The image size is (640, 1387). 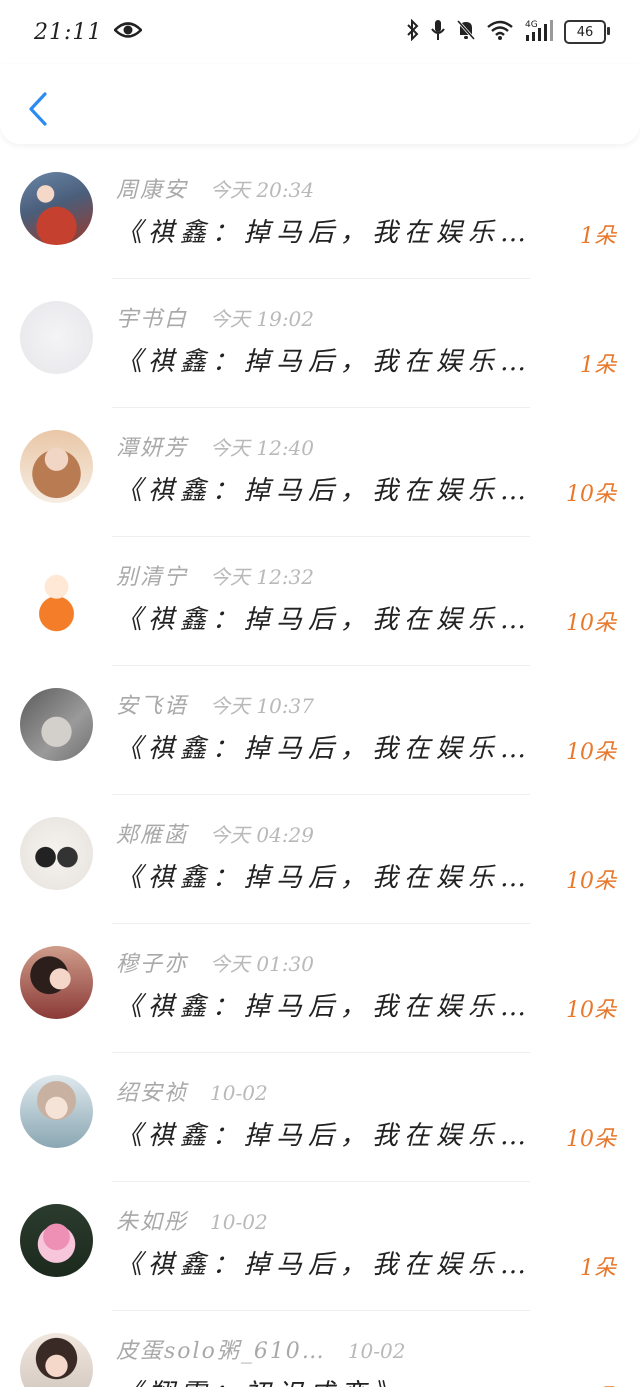 I want to click on status-time: 21:11, so click(x=68, y=32).